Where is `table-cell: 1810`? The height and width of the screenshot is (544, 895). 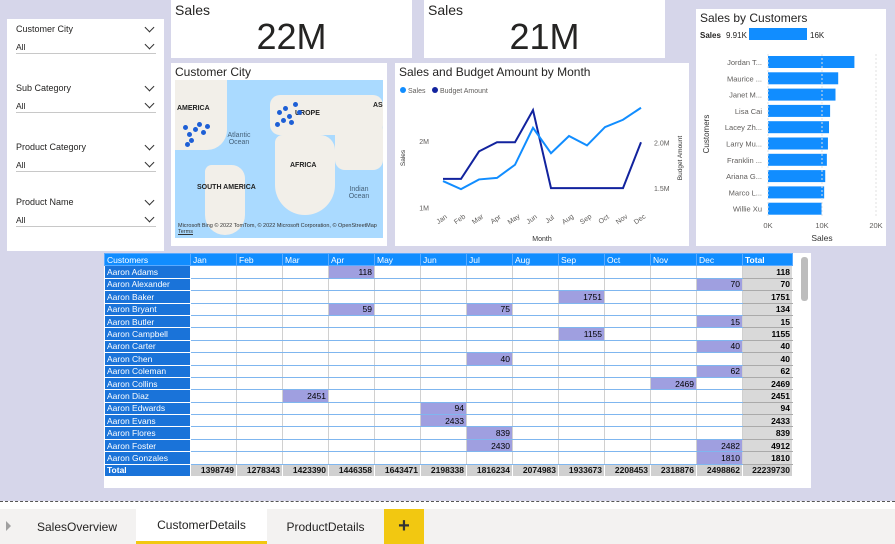 table-cell: 1810 is located at coordinates (719, 458).